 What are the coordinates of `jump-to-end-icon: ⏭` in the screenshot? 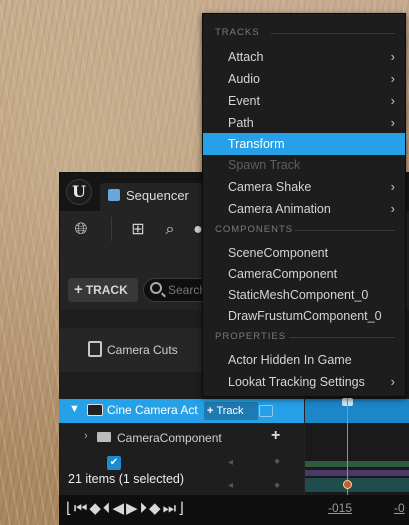 It's located at (171, 508).